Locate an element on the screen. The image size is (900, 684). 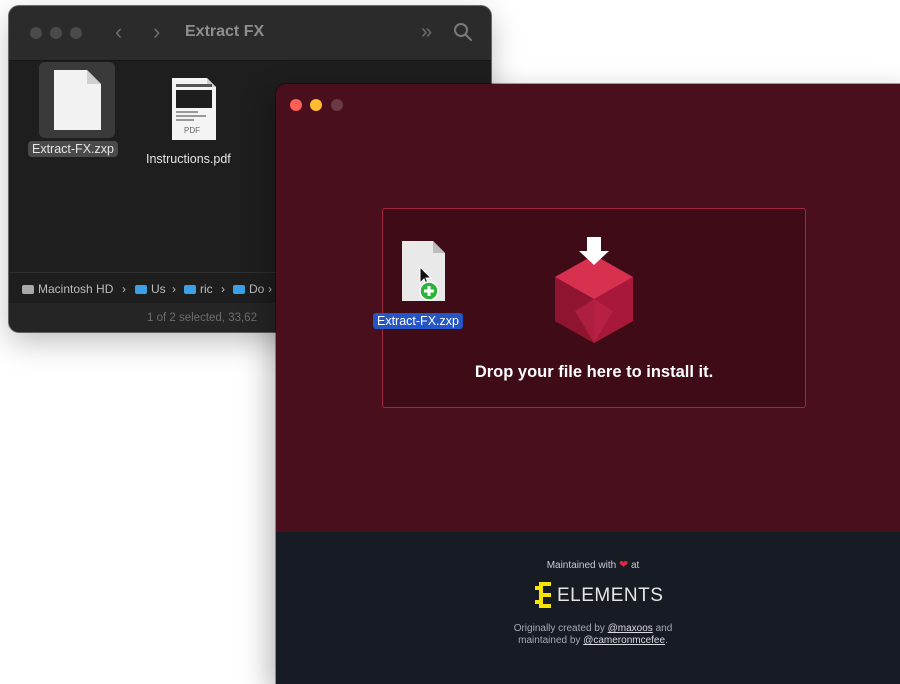
brand-name: ELEMENTS is located at coordinates (610, 595).